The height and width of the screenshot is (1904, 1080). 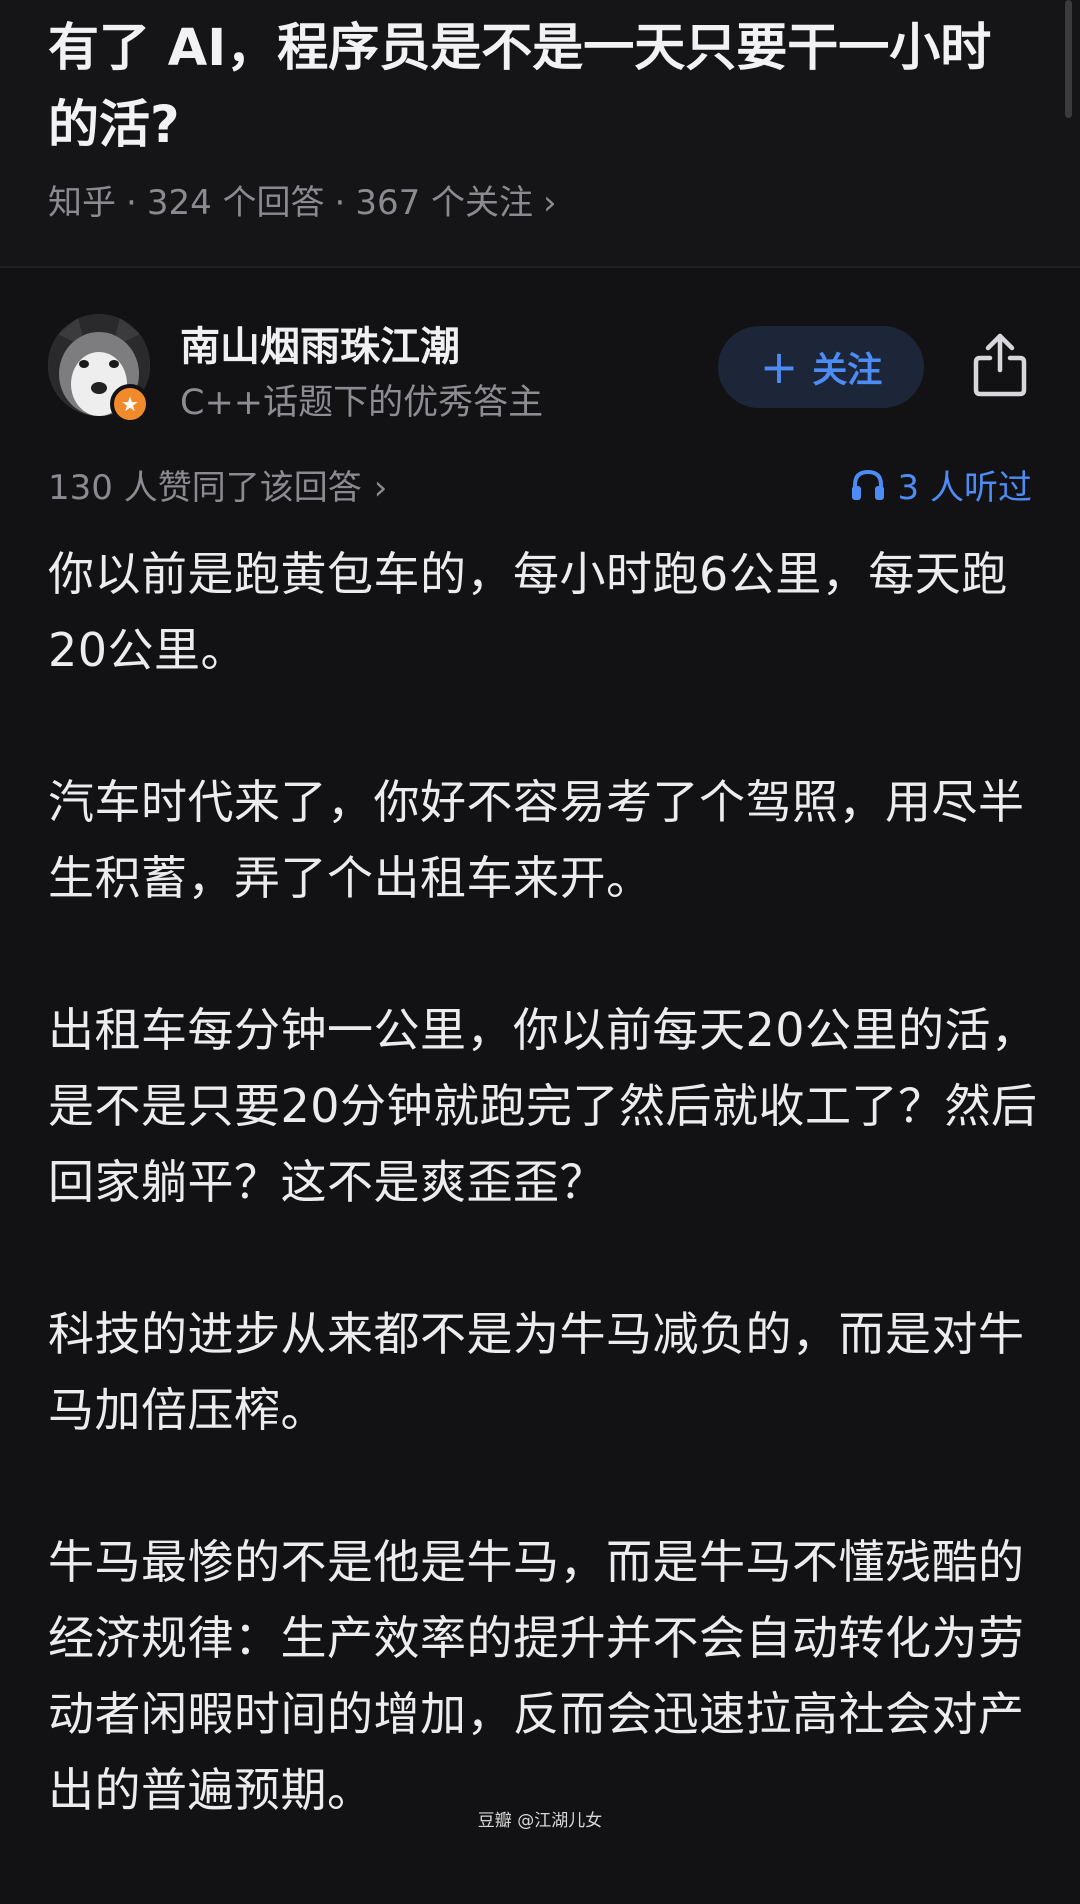 What do you see at coordinates (320, 343) in the screenshot?
I see `author-name: 南山烟雨珠江潮` at bounding box center [320, 343].